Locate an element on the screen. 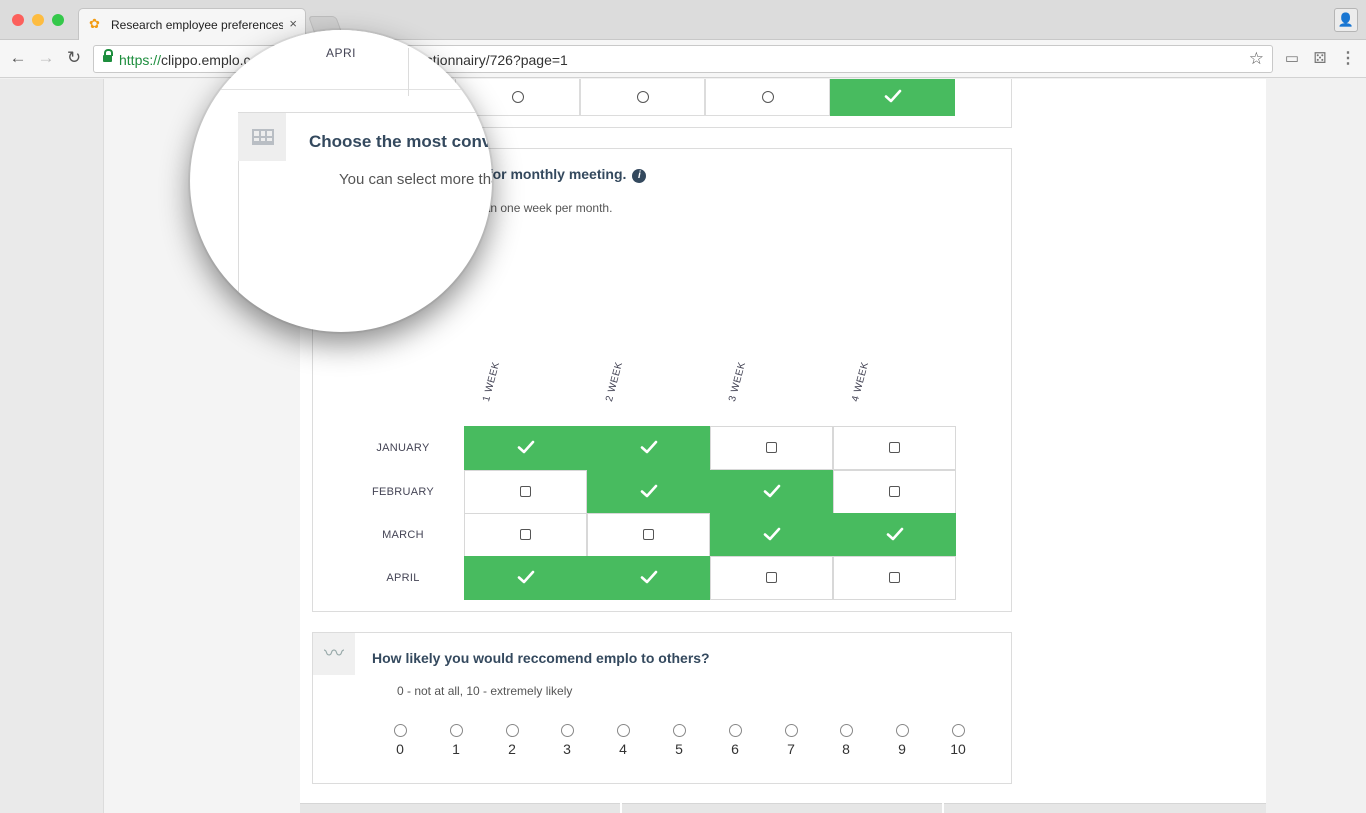 Image resolution: width=1366 pixels, height=813 pixels. magnified-divider is located at coordinates (408, 72).